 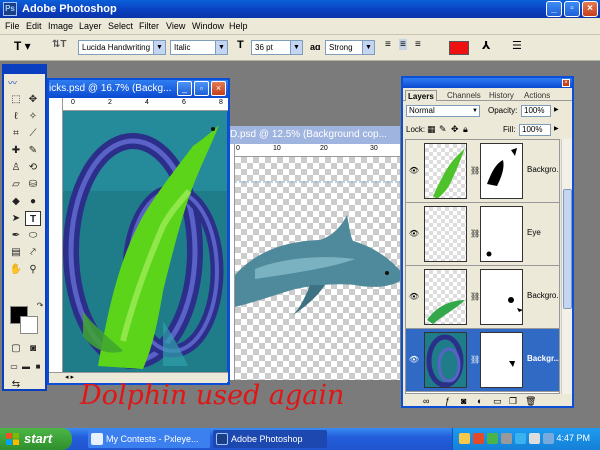 What do you see at coordinates (208, 26) in the screenshot?
I see `menu-window: Window` at bounding box center [208, 26].